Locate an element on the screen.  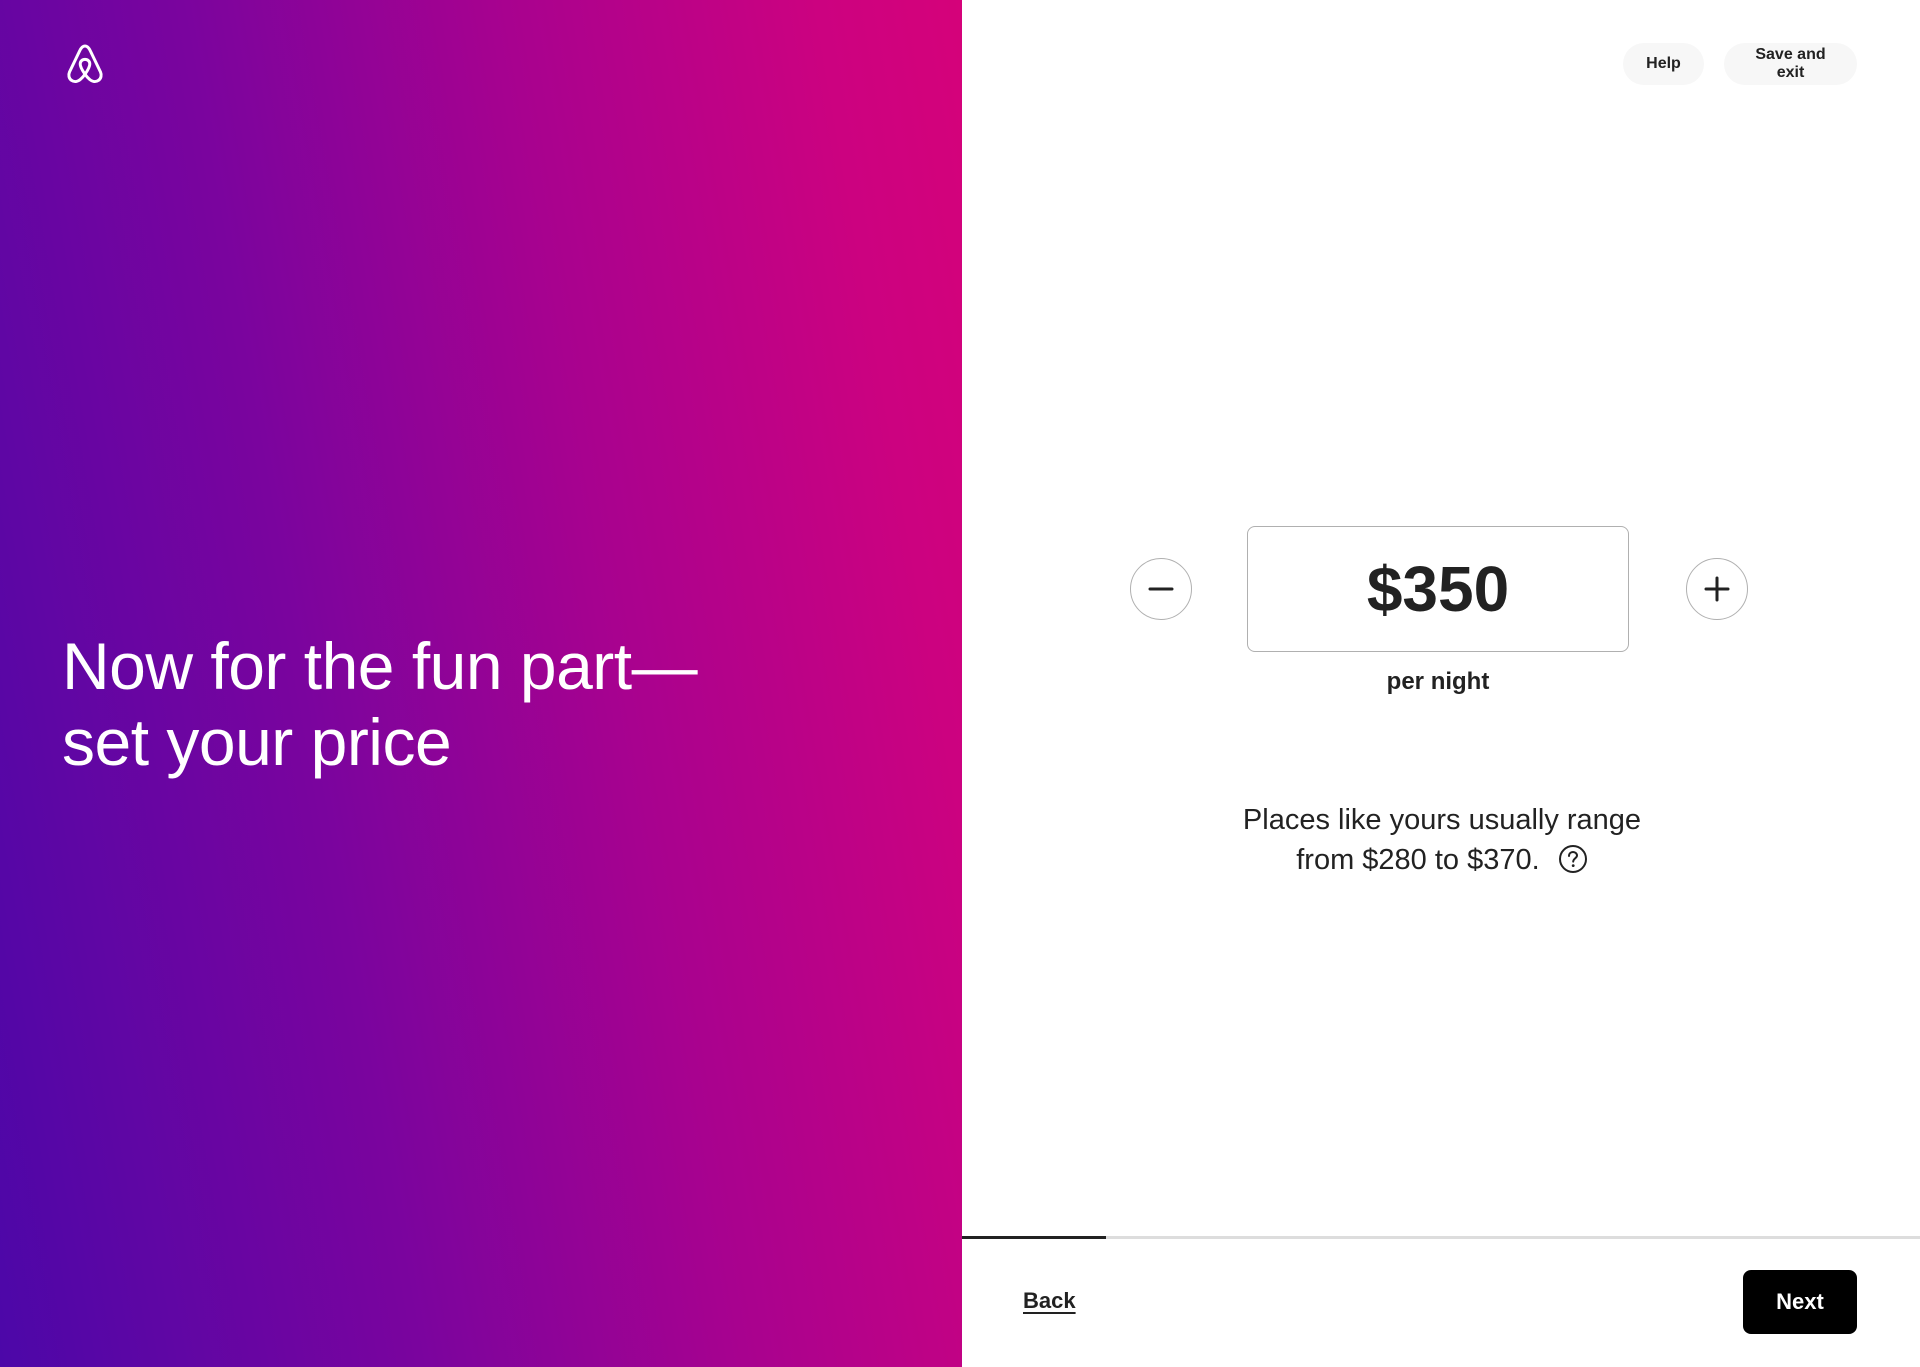
price-range-line-2-text: from $280 to $370. is located at coordinates (1418, 860).